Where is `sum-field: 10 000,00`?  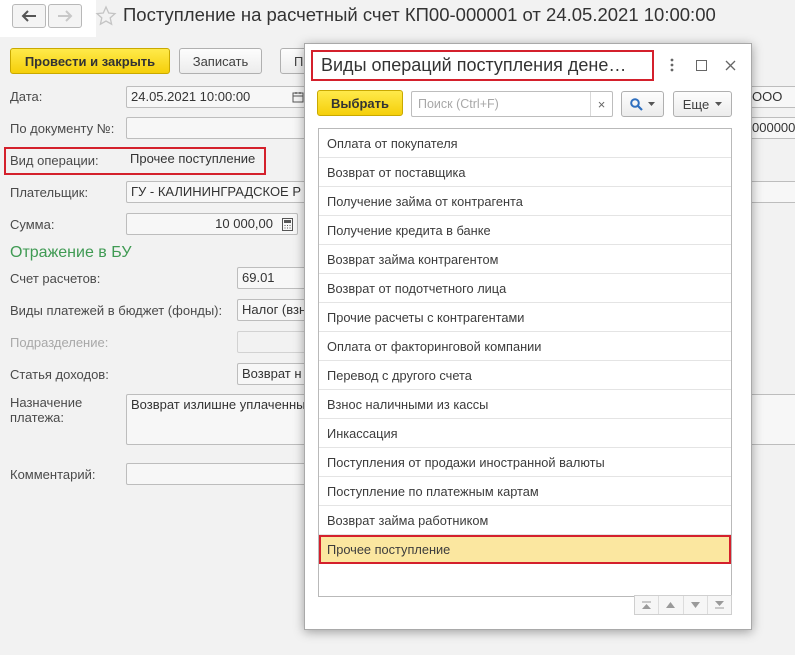 sum-field: 10 000,00 is located at coordinates (212, 224).